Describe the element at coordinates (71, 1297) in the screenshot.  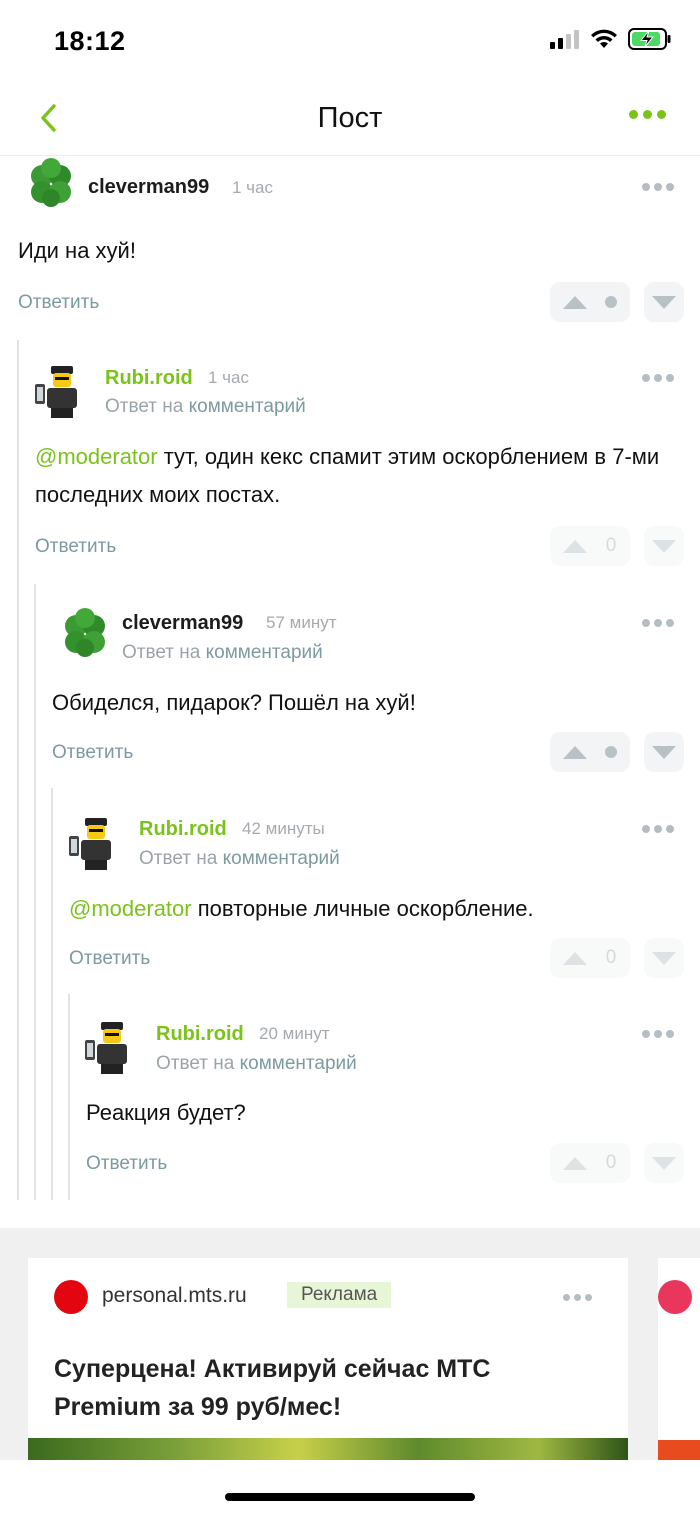
I see `mts-logo-icon` at that location.